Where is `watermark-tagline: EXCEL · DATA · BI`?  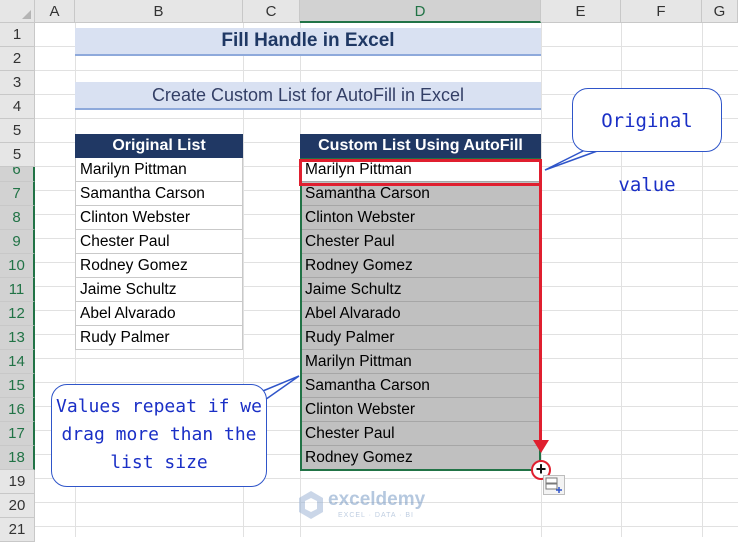
watermark-tagline: EXCEL · DATA · BI is located at coordinates (376, 515).